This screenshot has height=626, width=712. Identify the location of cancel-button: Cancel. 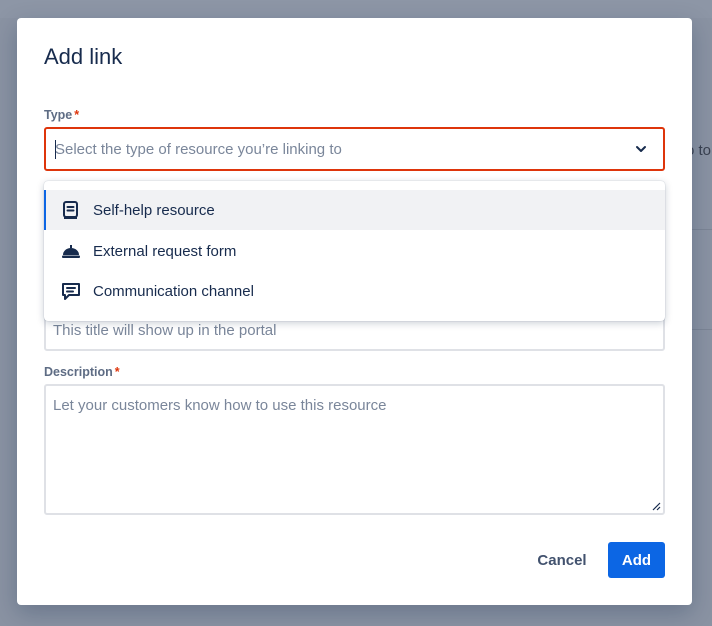
(562, 560).